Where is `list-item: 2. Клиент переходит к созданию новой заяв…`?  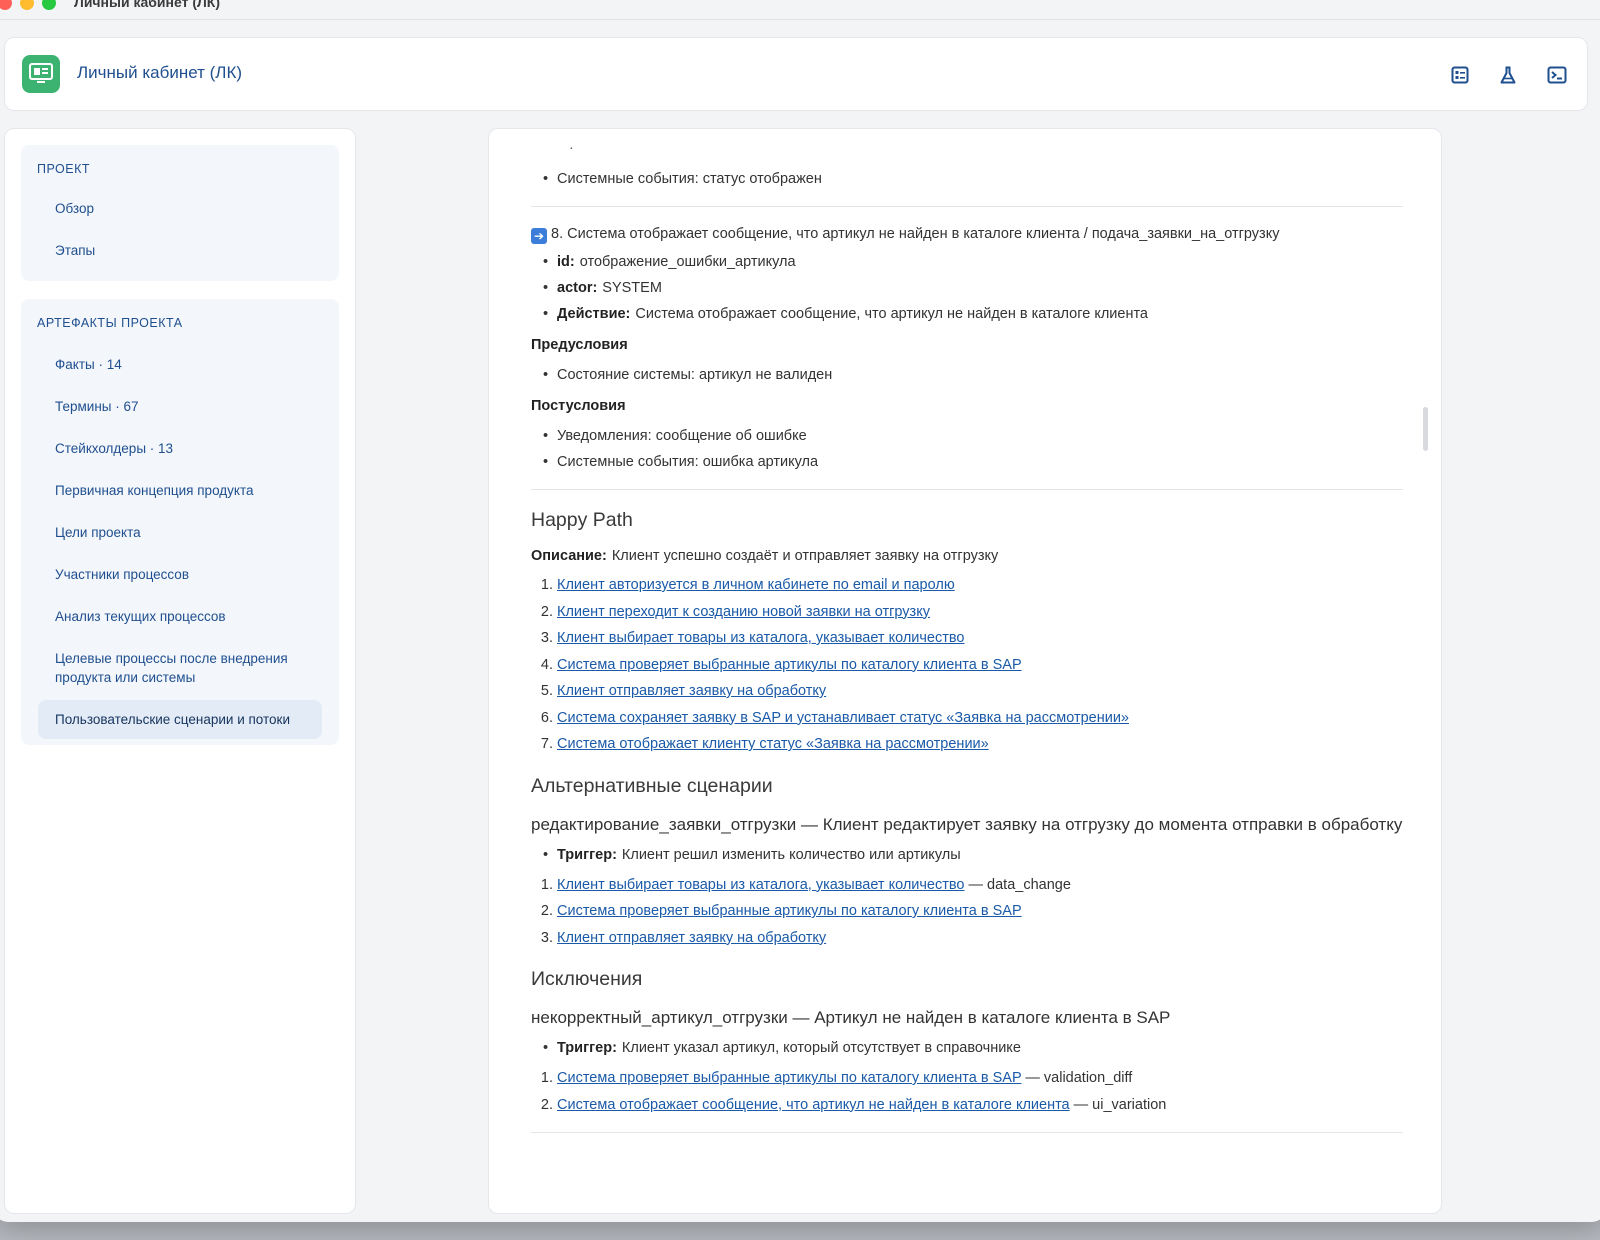
list-item: 2. Клиент переходит к созданию новой заяв… is located at coordinates (735, 611).